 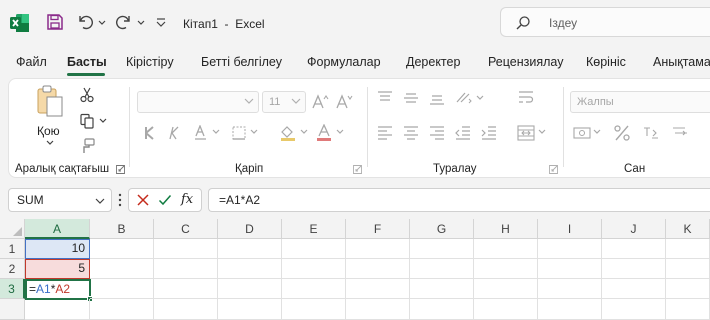 What do you see at coordinates (344, 102) in the screenshot?
I see `decrease-font-icon` at bounding box center [344, 102].